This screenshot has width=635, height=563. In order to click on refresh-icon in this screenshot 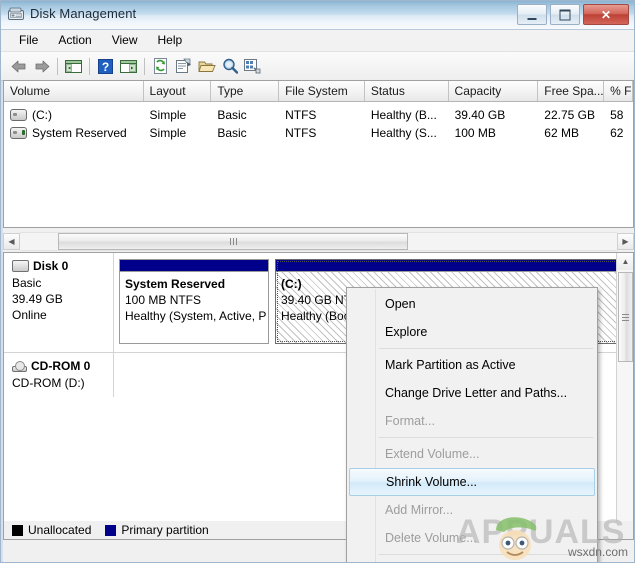, I will do `click(160, 66)`.